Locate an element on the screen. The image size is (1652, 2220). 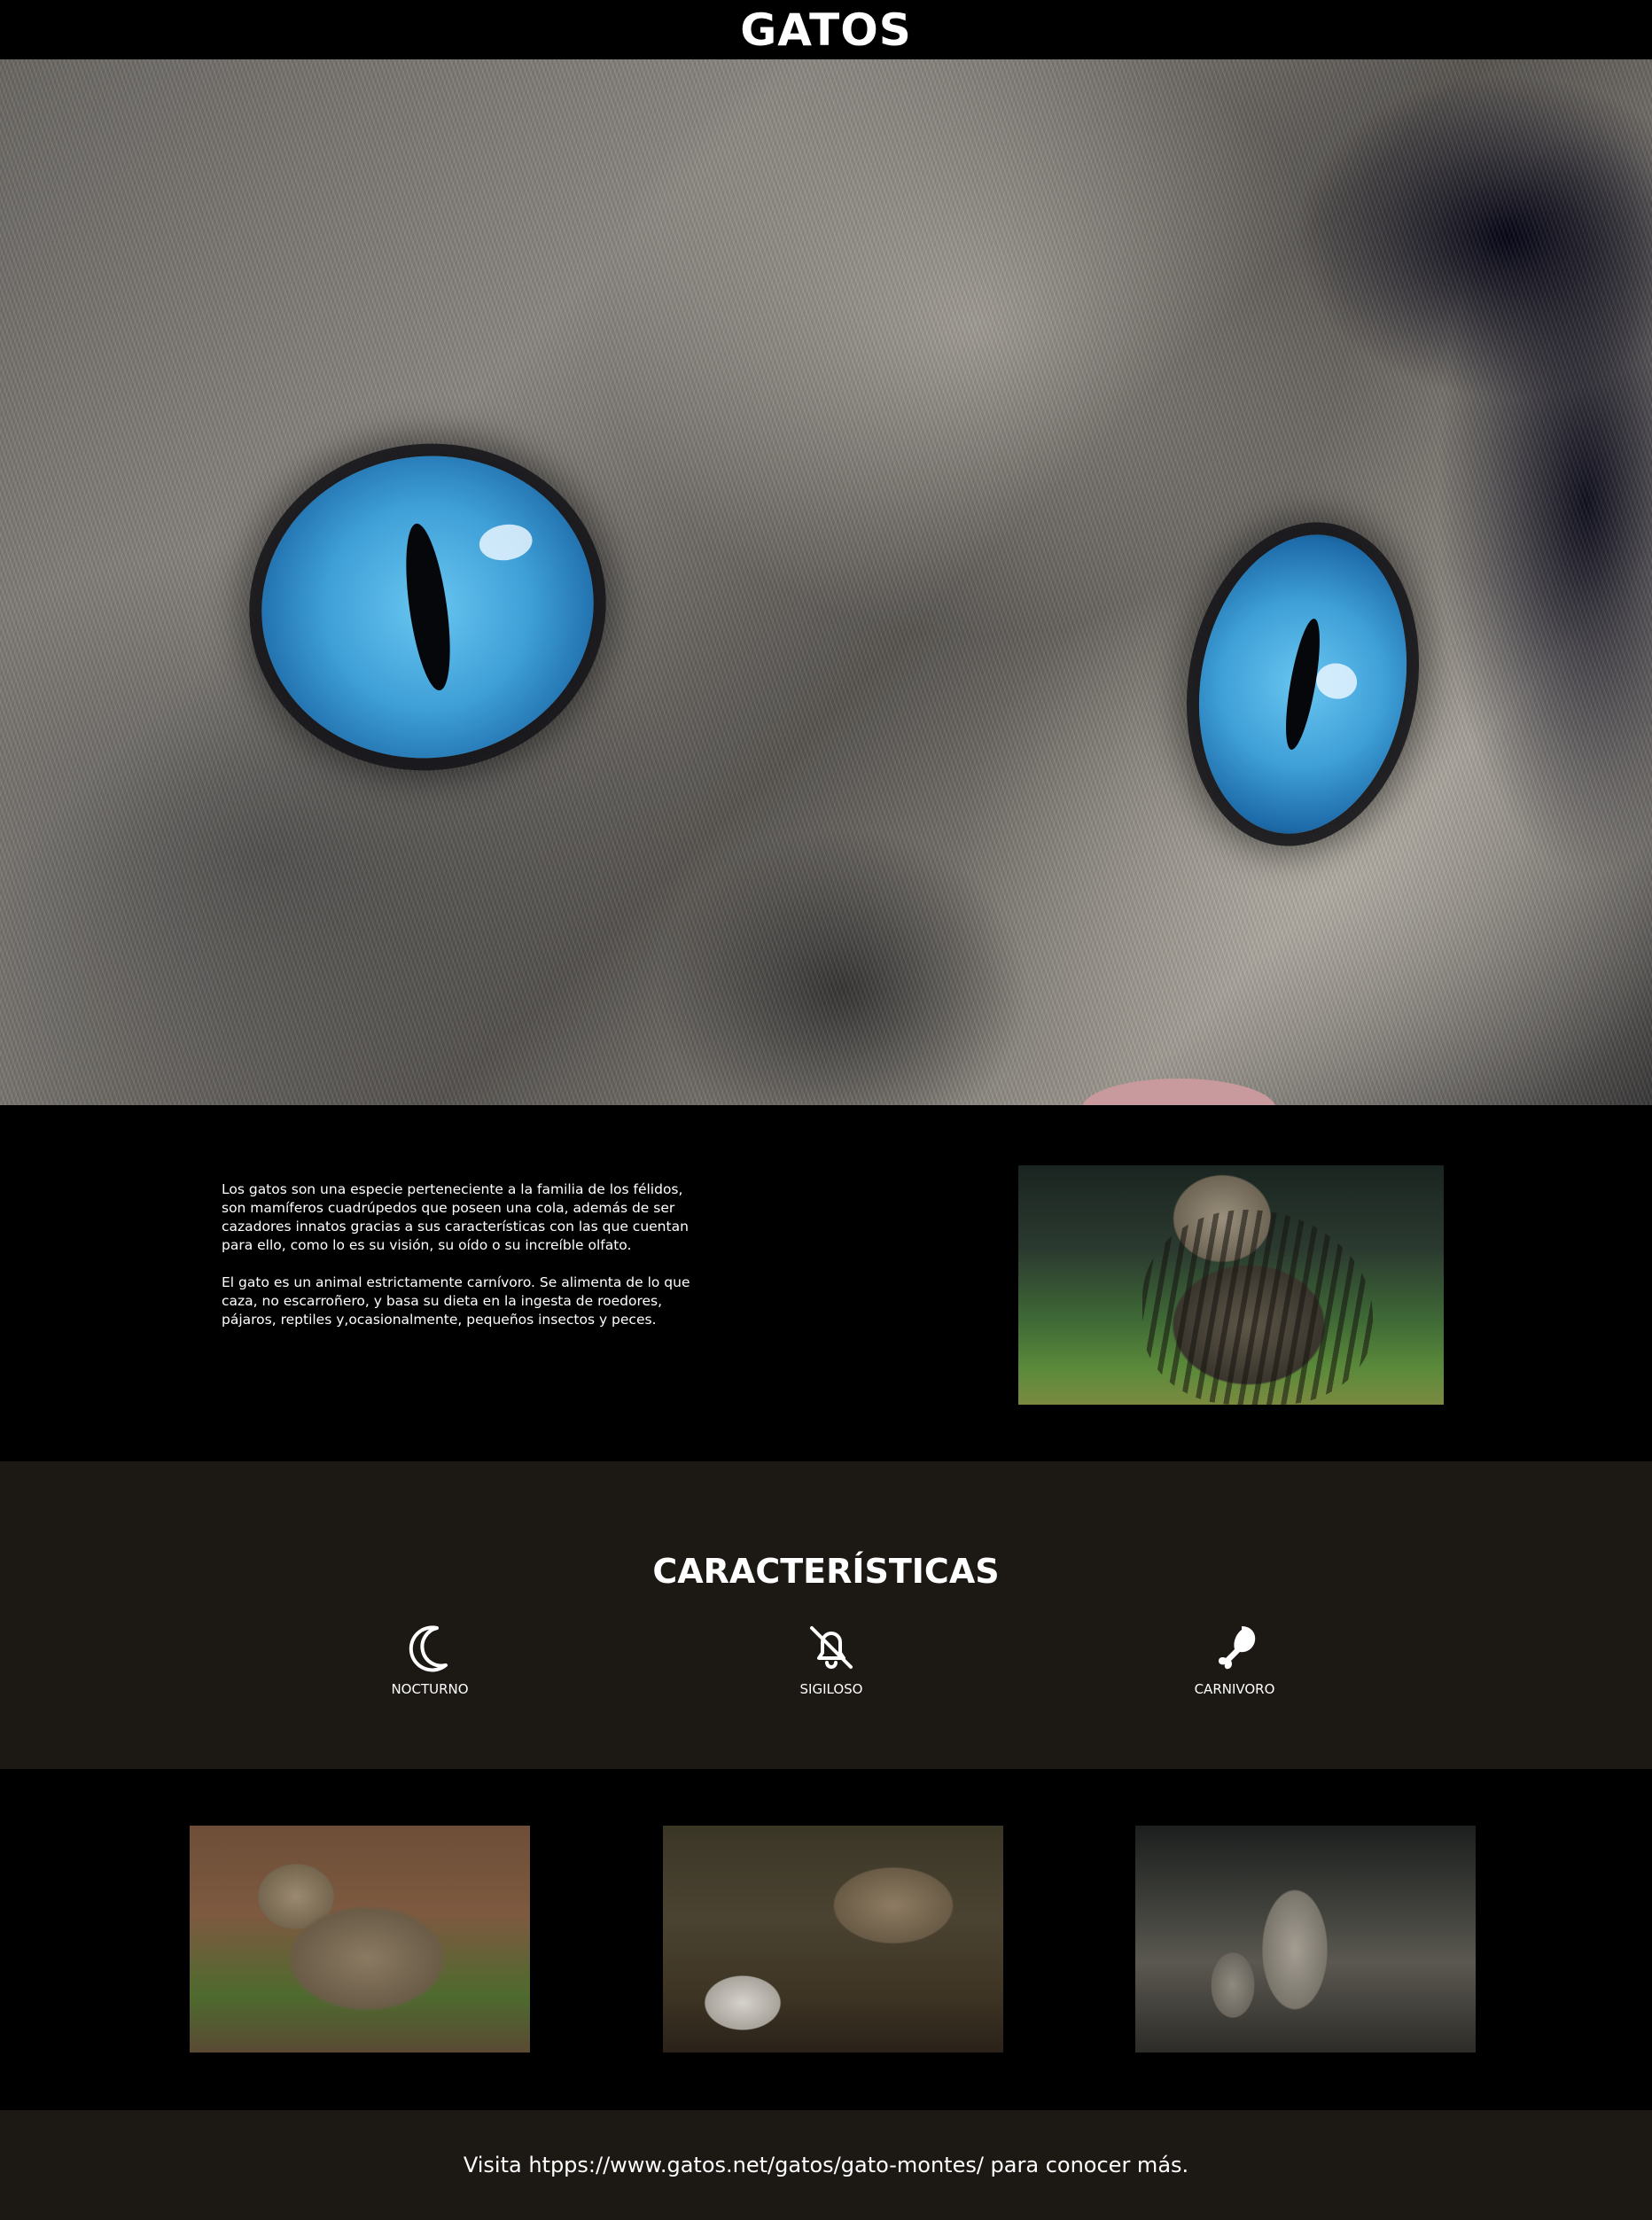
bell-slash-icon is located at coordinates (831, 1647).